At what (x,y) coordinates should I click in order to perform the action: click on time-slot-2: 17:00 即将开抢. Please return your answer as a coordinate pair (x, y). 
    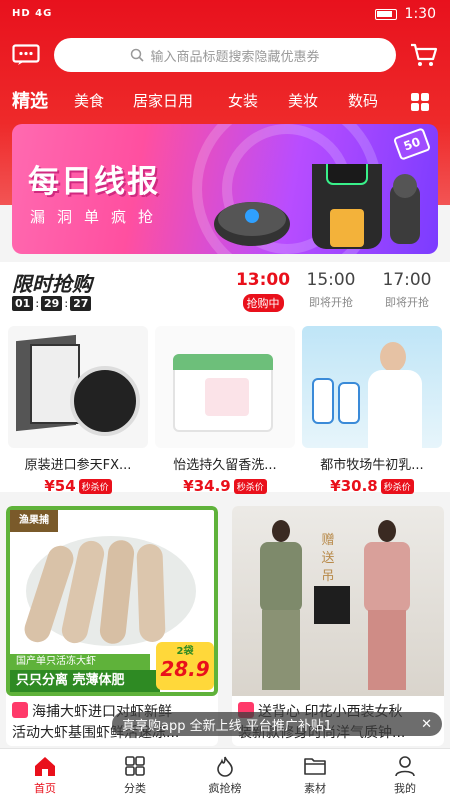
    Looking at the image, I should click on (407, 290).